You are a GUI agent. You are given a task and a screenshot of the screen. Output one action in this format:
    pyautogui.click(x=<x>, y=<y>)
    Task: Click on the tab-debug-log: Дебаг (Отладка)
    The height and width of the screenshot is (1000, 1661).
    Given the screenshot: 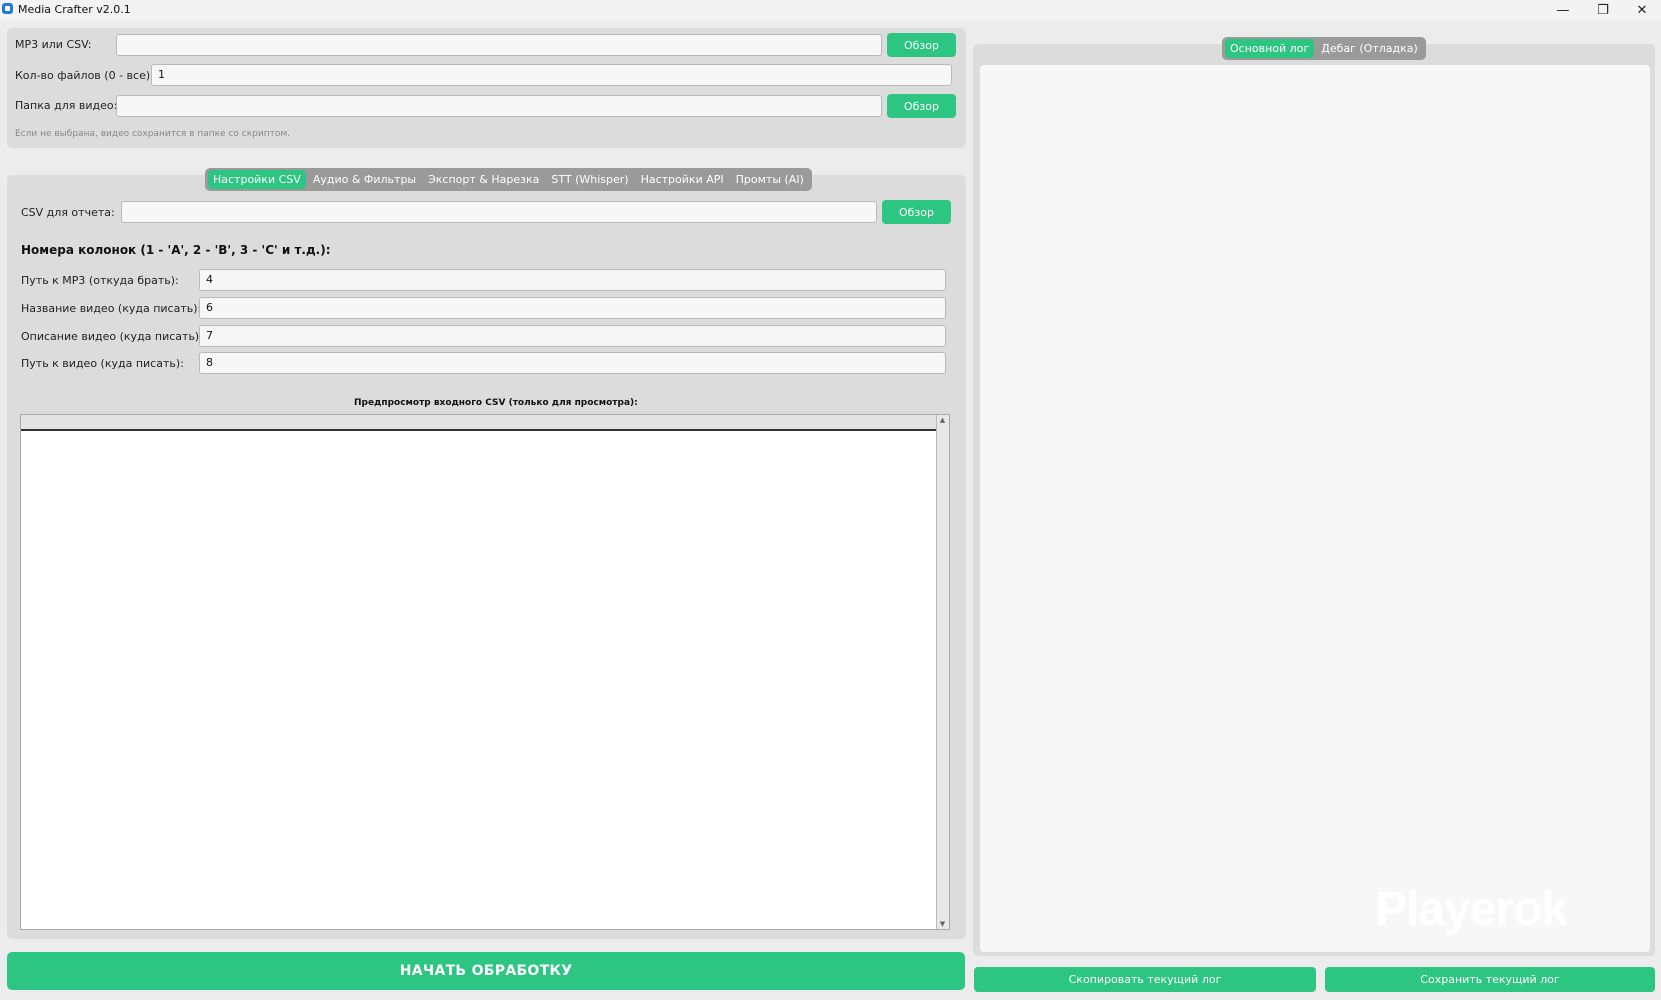 What is the action you would take?
    pyautogui.click(x=1369, y=48)
    